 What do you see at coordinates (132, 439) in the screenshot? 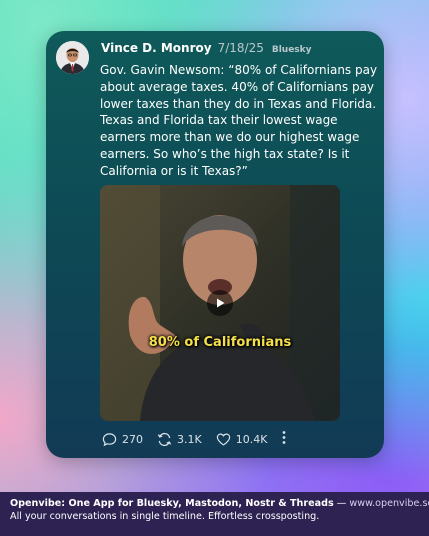
I see `reply-count: 270` at bounding box center [132, 439].